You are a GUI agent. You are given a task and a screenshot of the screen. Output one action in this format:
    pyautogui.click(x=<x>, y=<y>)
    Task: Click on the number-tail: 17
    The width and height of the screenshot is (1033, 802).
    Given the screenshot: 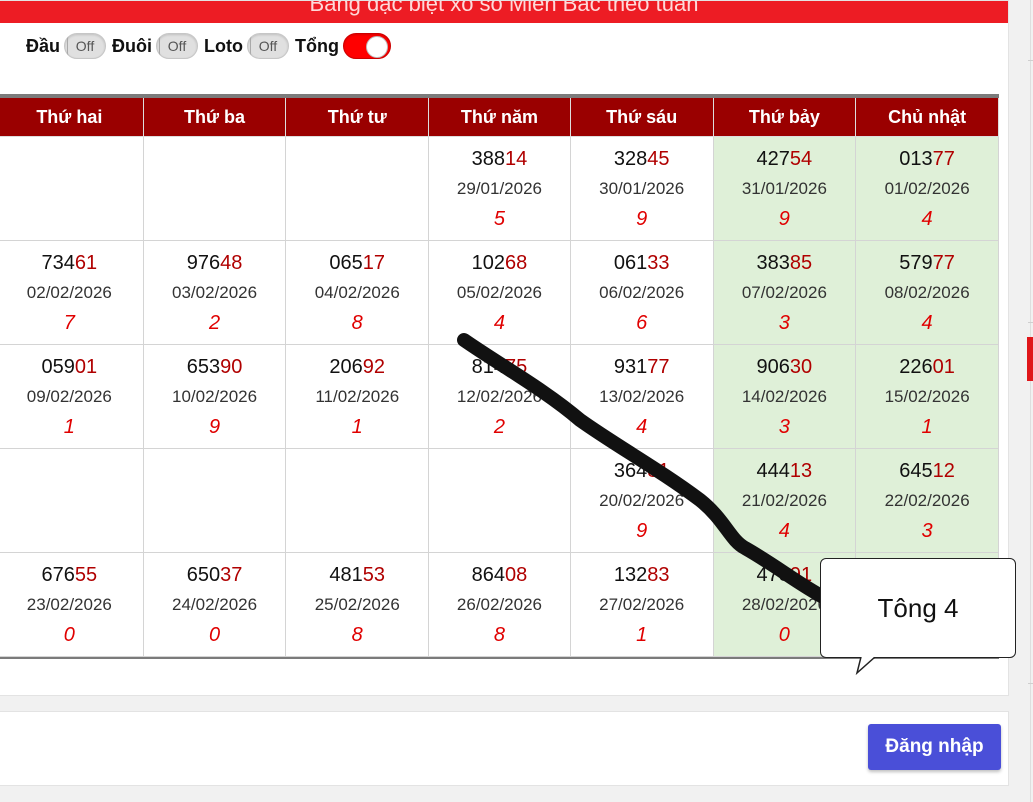 What is the action you would take?
    pyautogui.click(x=374, y=262)
    